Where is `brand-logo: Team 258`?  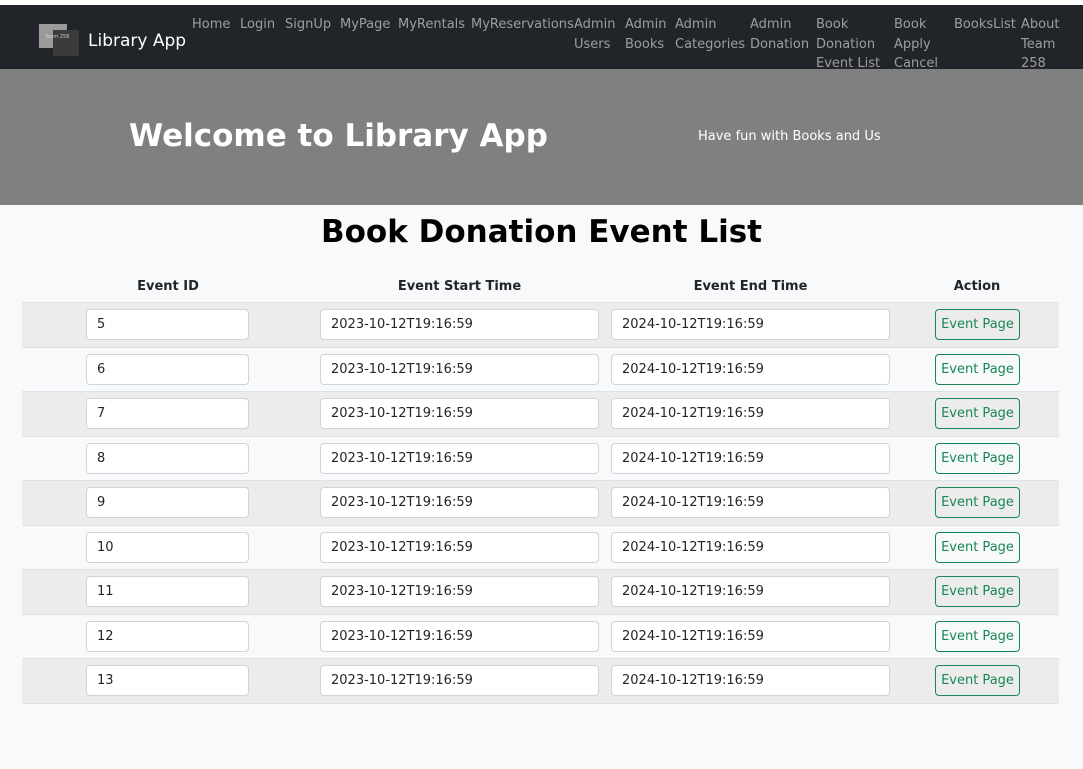
brand-logo: Team 258 is located at coordinates (59, 40).